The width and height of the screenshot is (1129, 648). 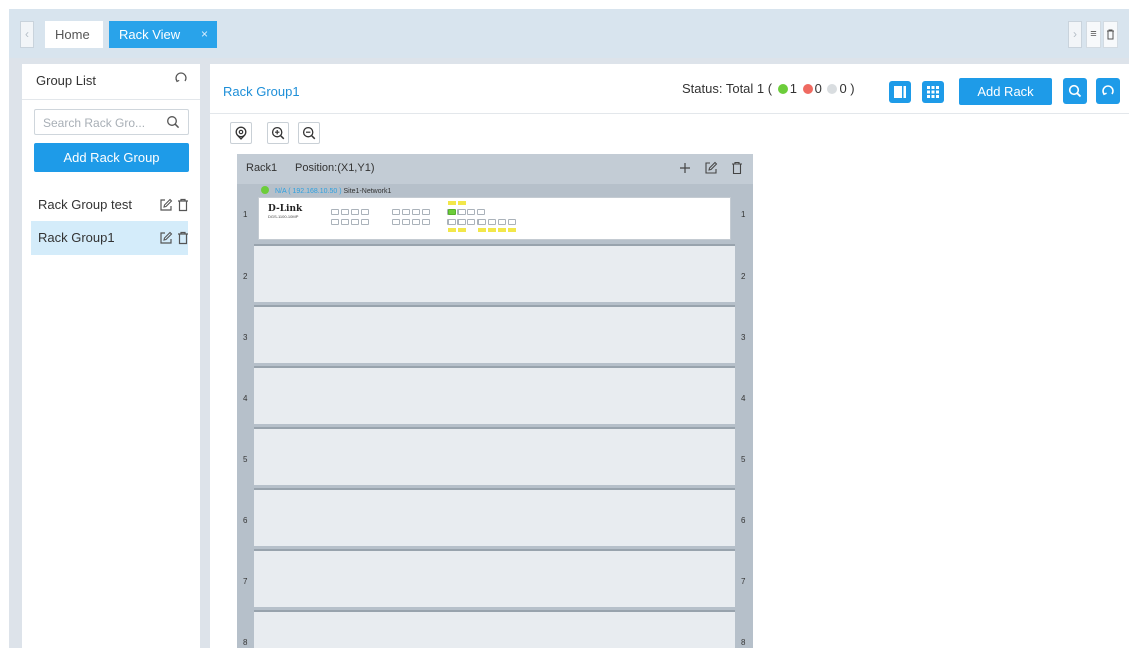 I want to click on slot-number-right: 1, so click(x=743, y=214).